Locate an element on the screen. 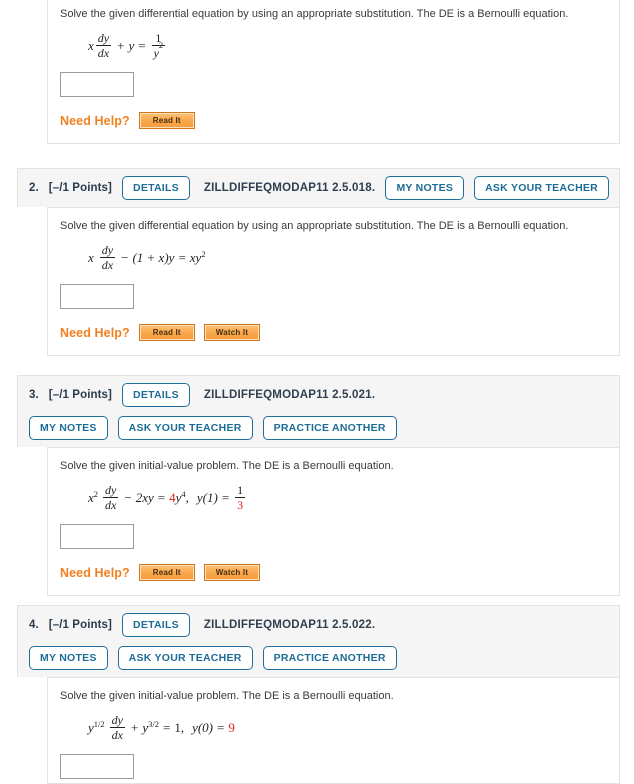 Image resolution: width=634 pixels, height=784 pixels. eq3-derivative: dy dx is located at coordinates (111, 497).